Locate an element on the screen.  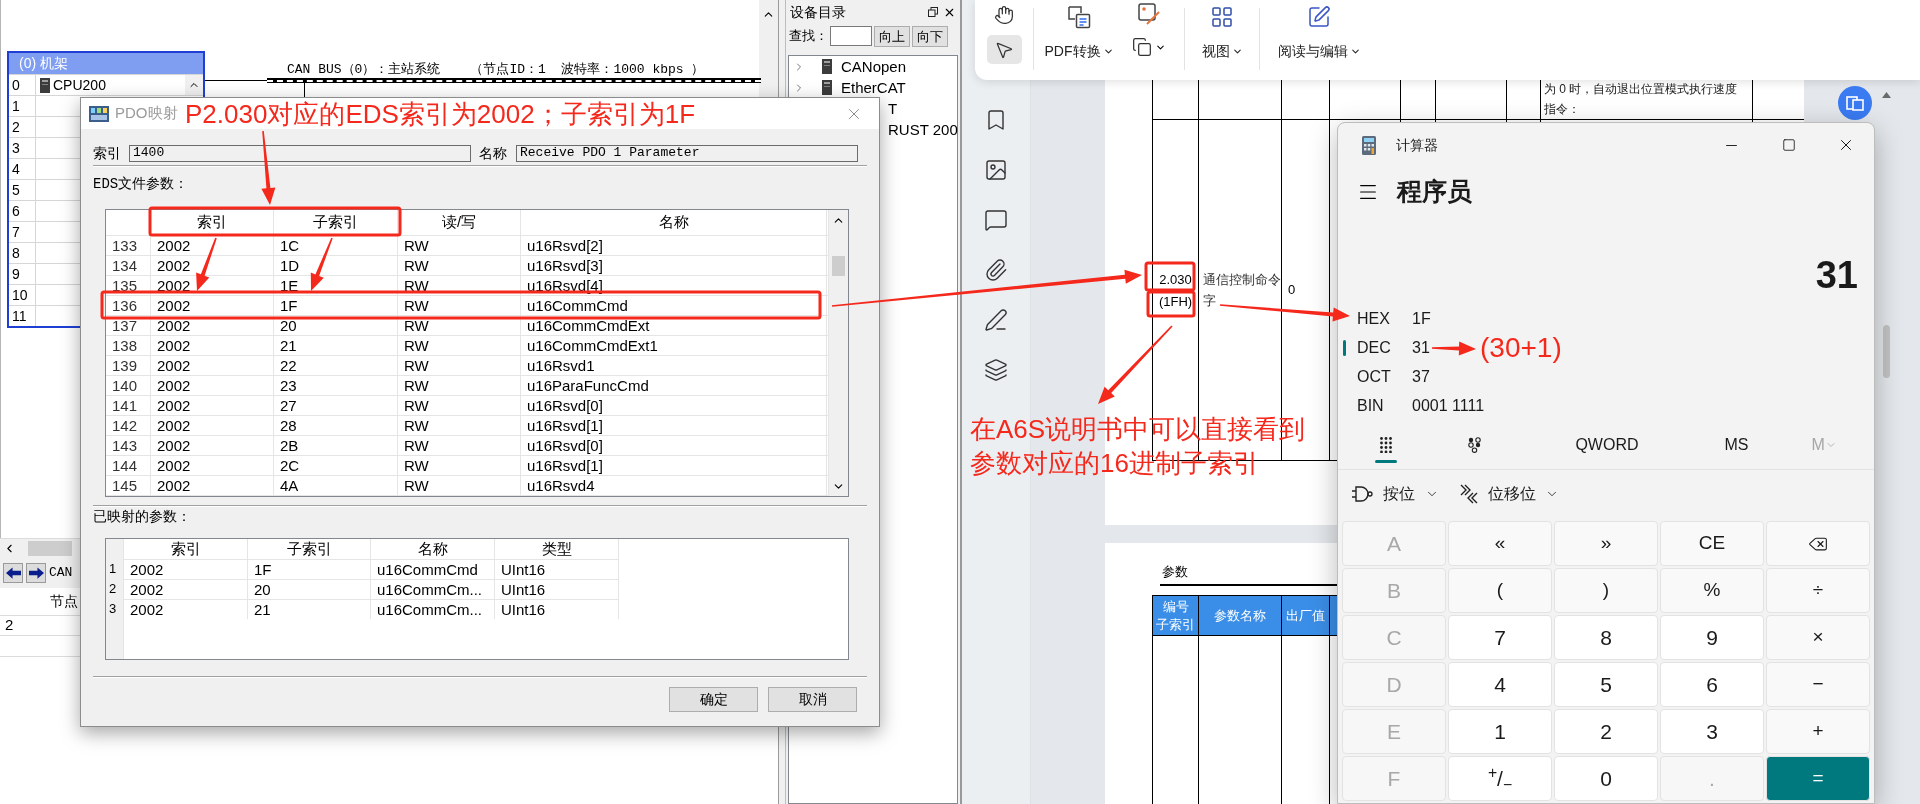
tree-item: CANopen is located at coordinates (874, 66).